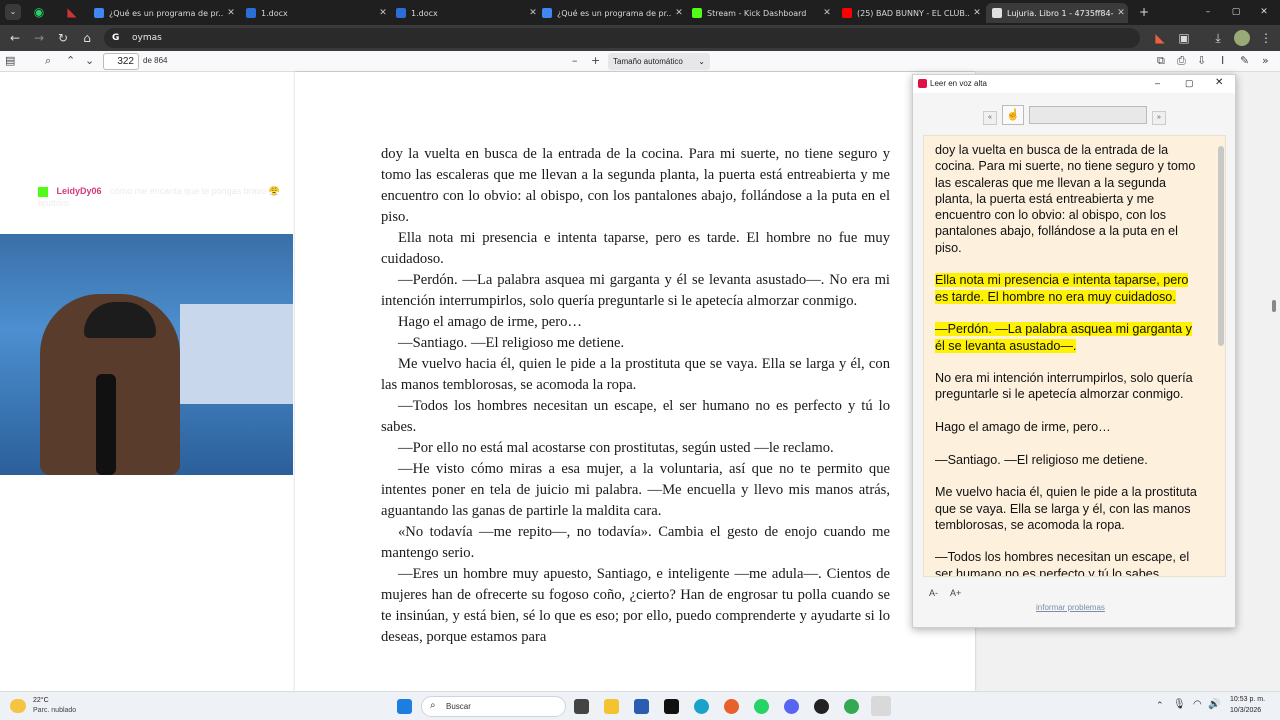 The width and height of the screenshot is (1280, 720). I want to click on tab-search-icon: ⌄, so click(13, 12).